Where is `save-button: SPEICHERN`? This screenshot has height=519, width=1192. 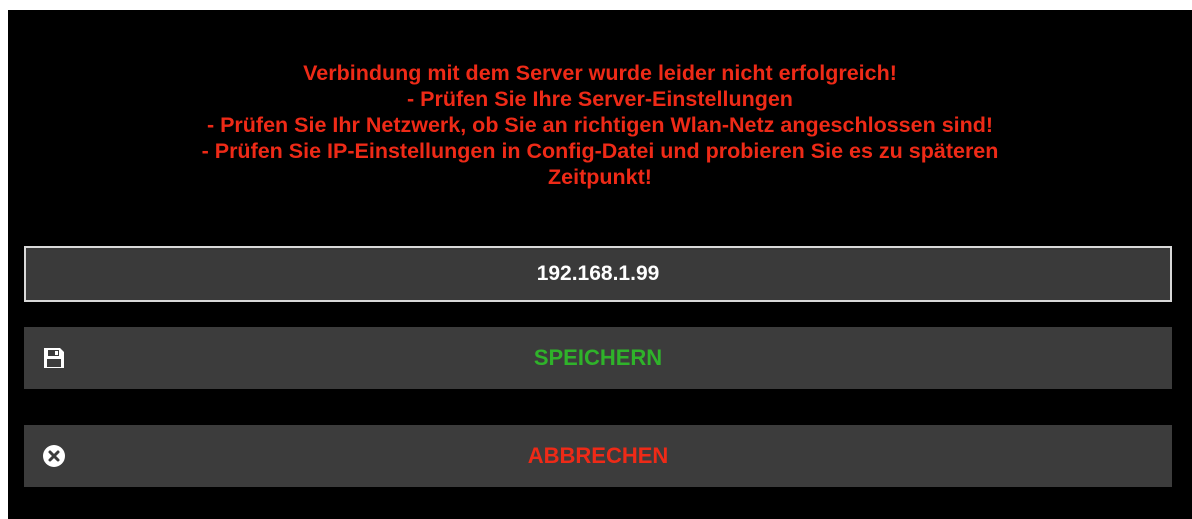
save-button: SPEICHERN is located at coordinates (598, 358).